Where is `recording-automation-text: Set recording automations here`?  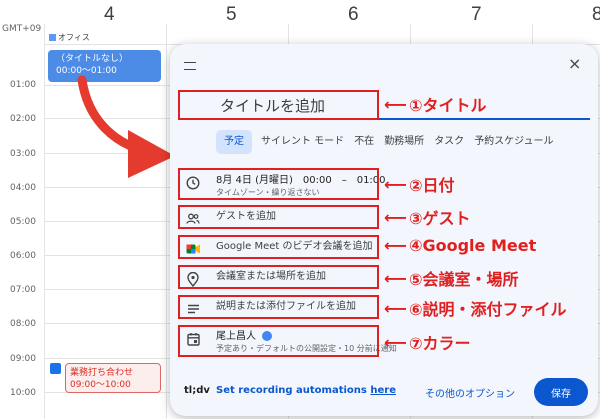
recording-automation-text: Set recording automations here is located at coordinates (306, 390).